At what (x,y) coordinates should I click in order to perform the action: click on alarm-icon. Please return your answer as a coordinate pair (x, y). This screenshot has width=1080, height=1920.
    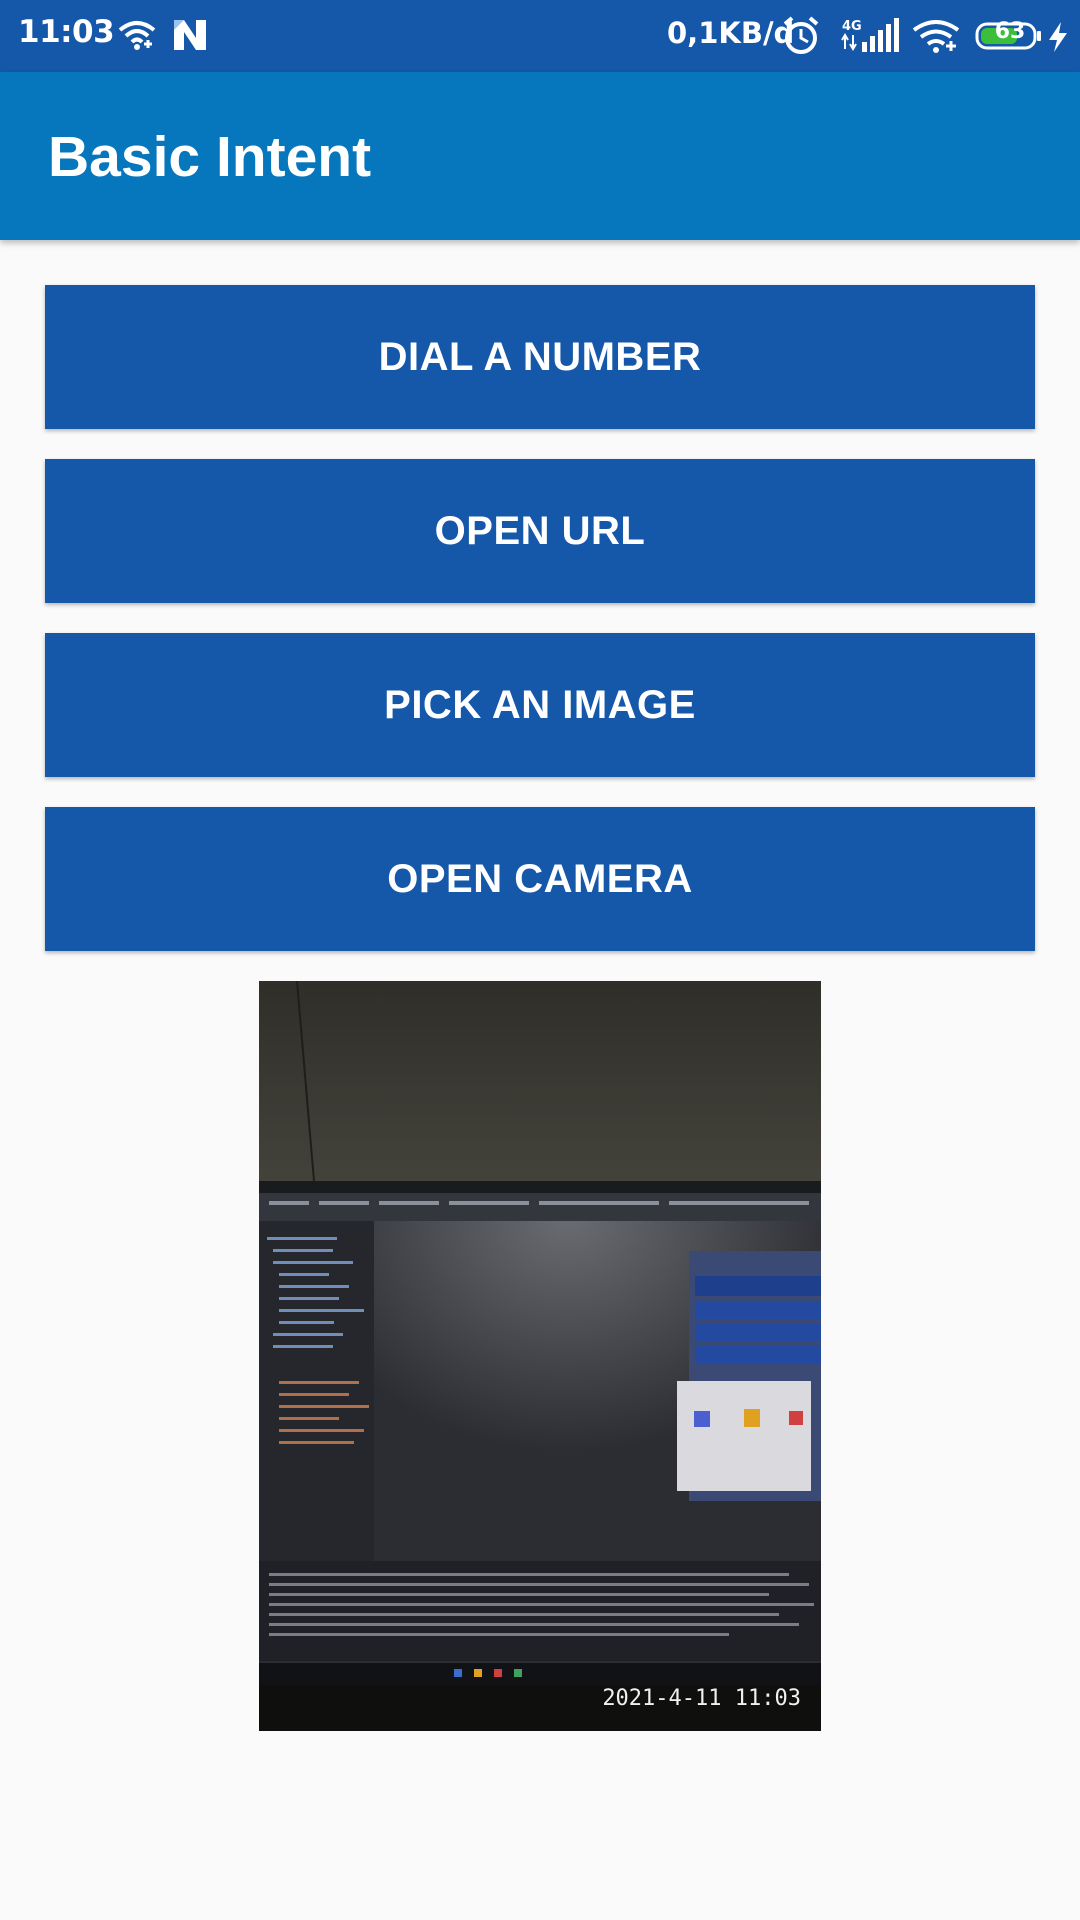
    Looking at the image, I should click on (801, 35).